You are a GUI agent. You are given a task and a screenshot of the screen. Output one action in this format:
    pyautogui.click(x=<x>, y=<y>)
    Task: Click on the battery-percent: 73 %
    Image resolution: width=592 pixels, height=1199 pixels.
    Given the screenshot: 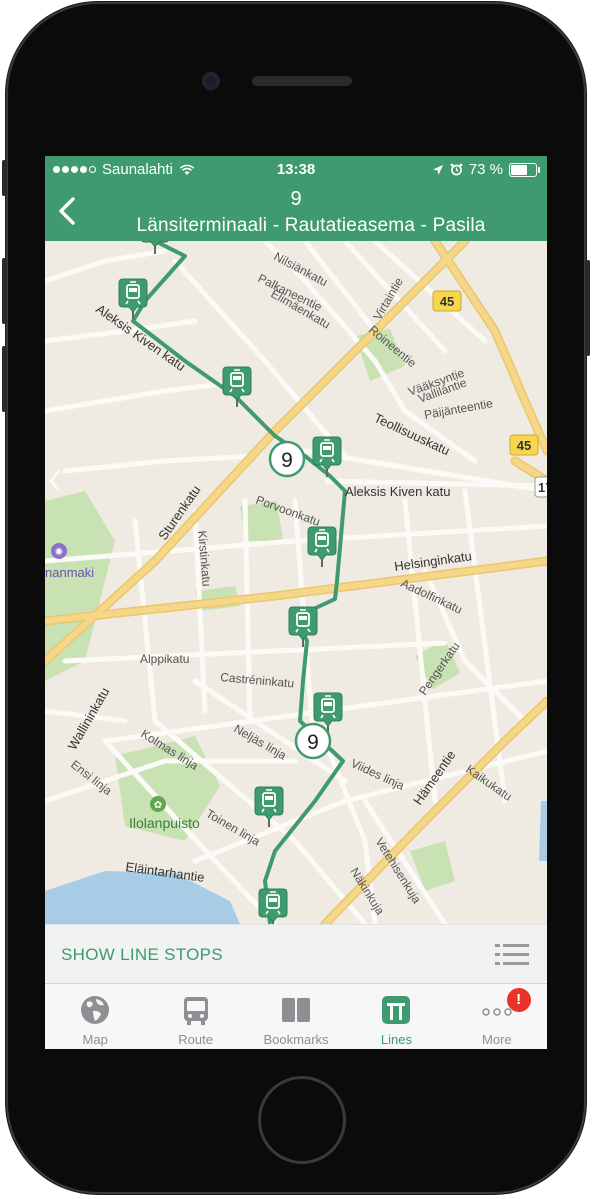 What is the action you would take?
    pyautogui.click(x=485, y=169)
    